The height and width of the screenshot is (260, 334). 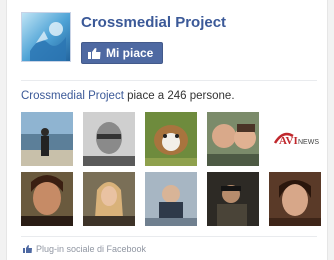 I want to click on like-button-label: Mi piace, so click(x=130, y=53).